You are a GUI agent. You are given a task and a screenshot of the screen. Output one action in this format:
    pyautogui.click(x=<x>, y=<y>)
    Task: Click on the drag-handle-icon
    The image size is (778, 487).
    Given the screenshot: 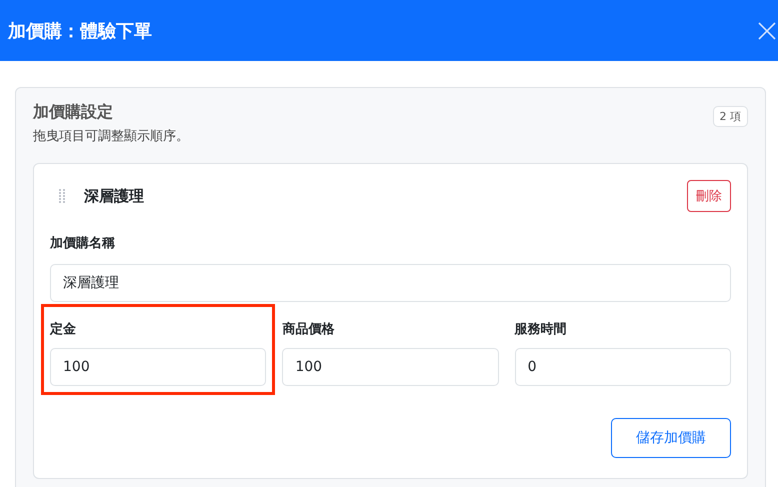 What is the action you would take?
    pyautogui.click(x=62, y=196)
    